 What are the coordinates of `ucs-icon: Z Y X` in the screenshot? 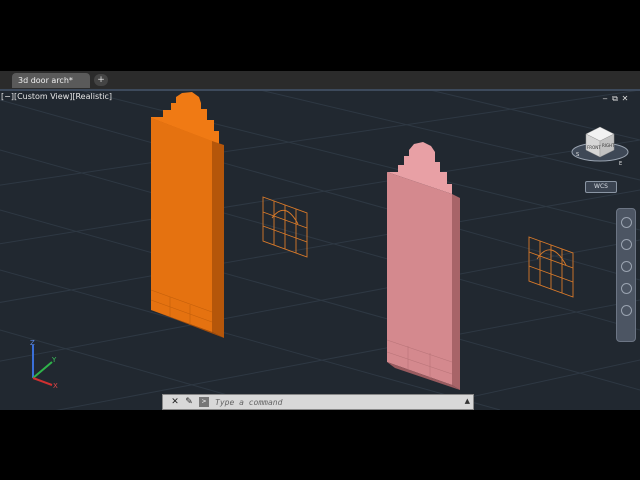 It's located at (44, 364).